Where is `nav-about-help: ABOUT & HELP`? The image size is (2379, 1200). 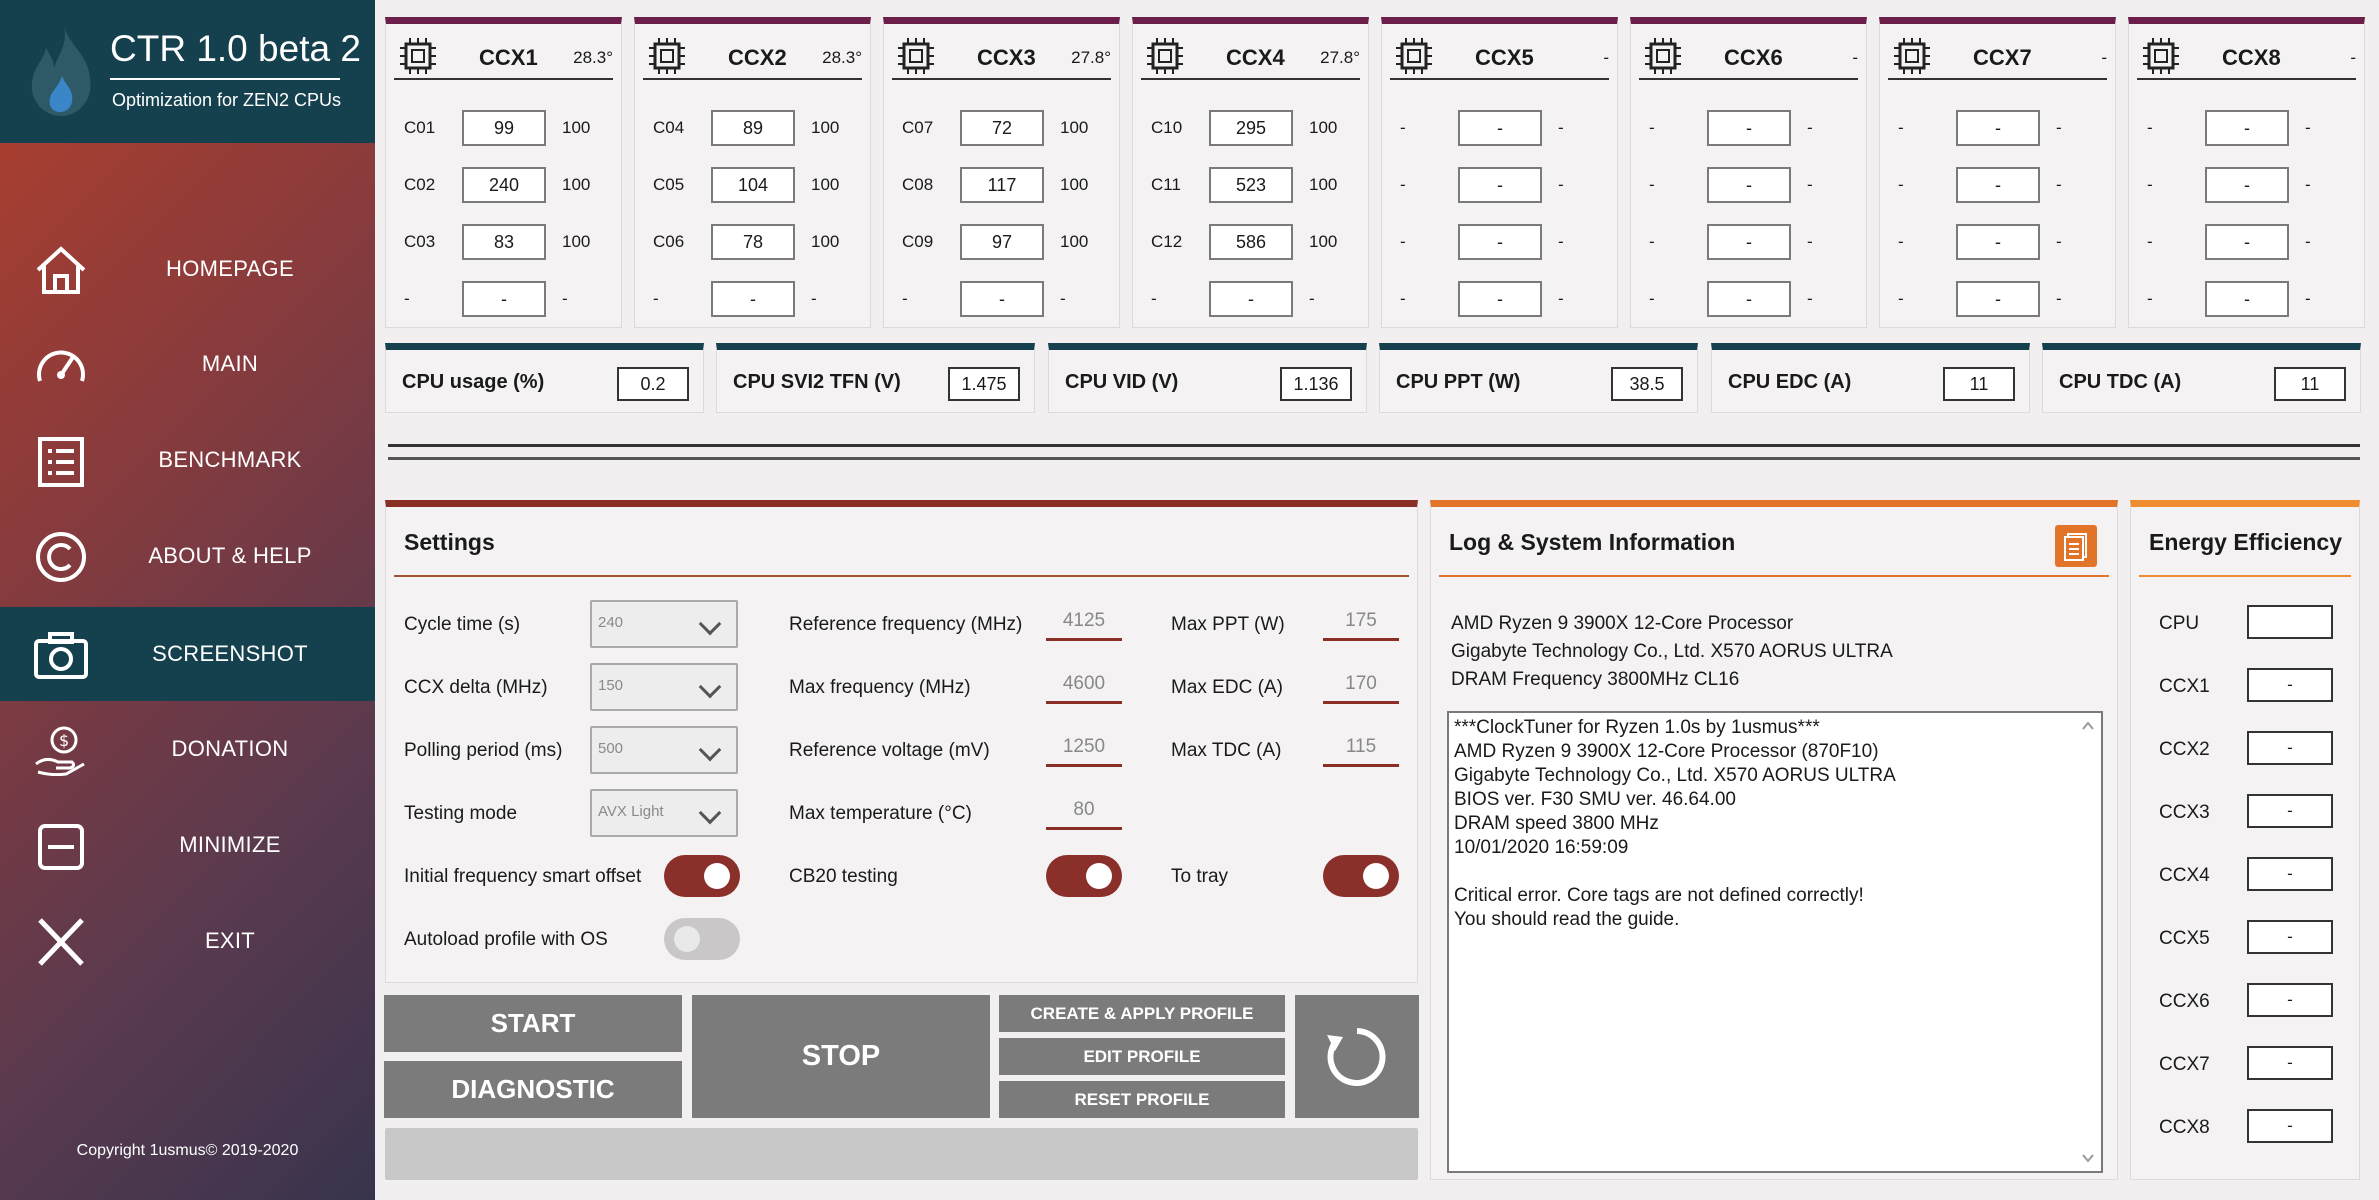
nav-about-help: ABOUT & HELP is located at coordinates (187, 556).